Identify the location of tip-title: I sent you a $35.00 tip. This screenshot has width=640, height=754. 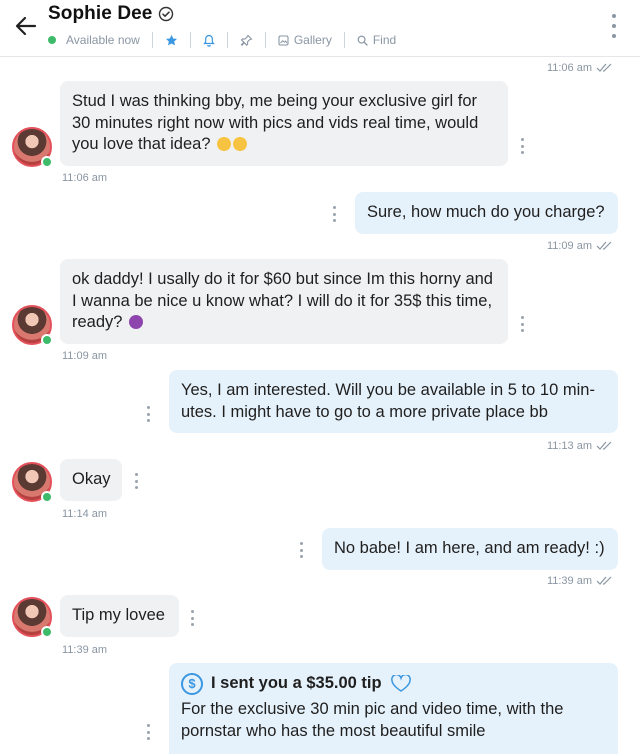
(296, 683).